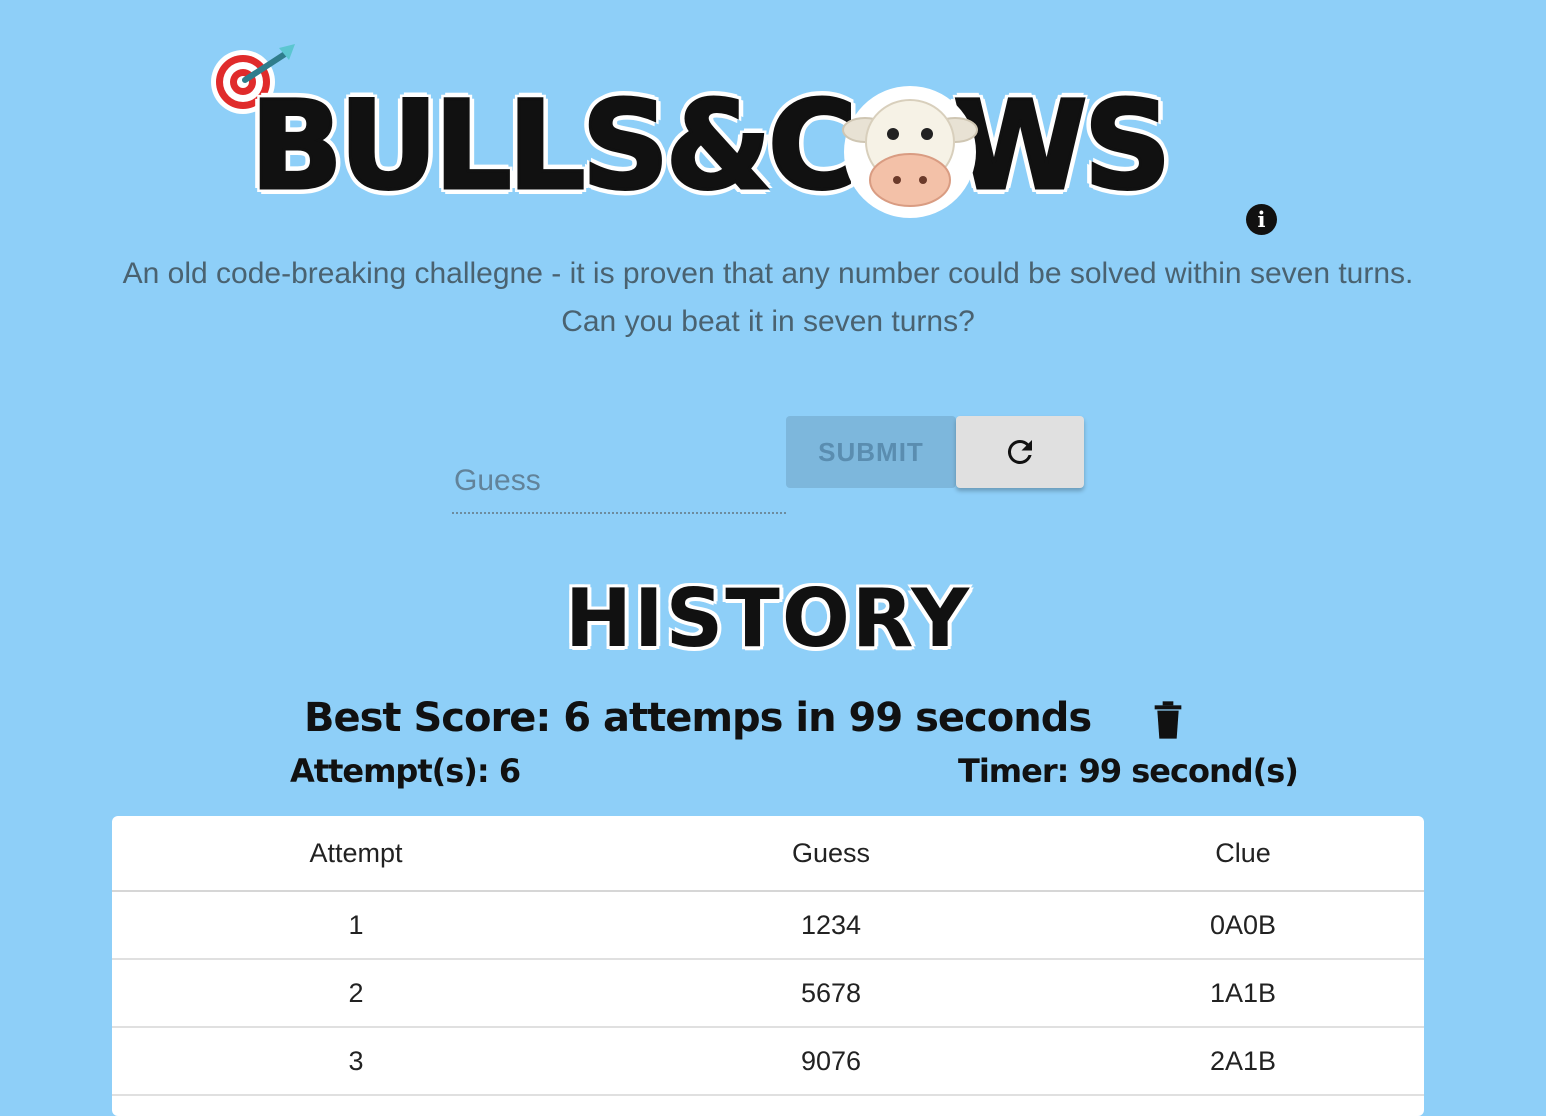 The width and height of the screenshot is (1546, 1116). I want to click on history-title: HISTORY, so click(768, 618).